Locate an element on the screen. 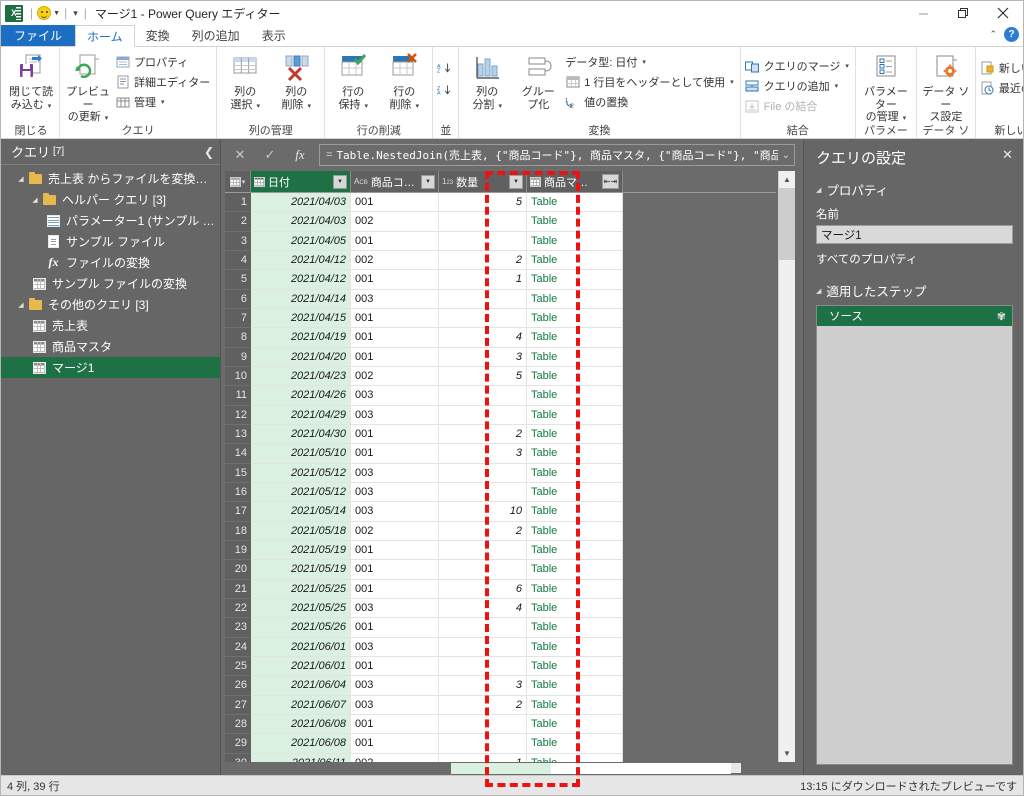 The image size is (1024, 796). fx-icon: fx is located at coordinates (300, 155).